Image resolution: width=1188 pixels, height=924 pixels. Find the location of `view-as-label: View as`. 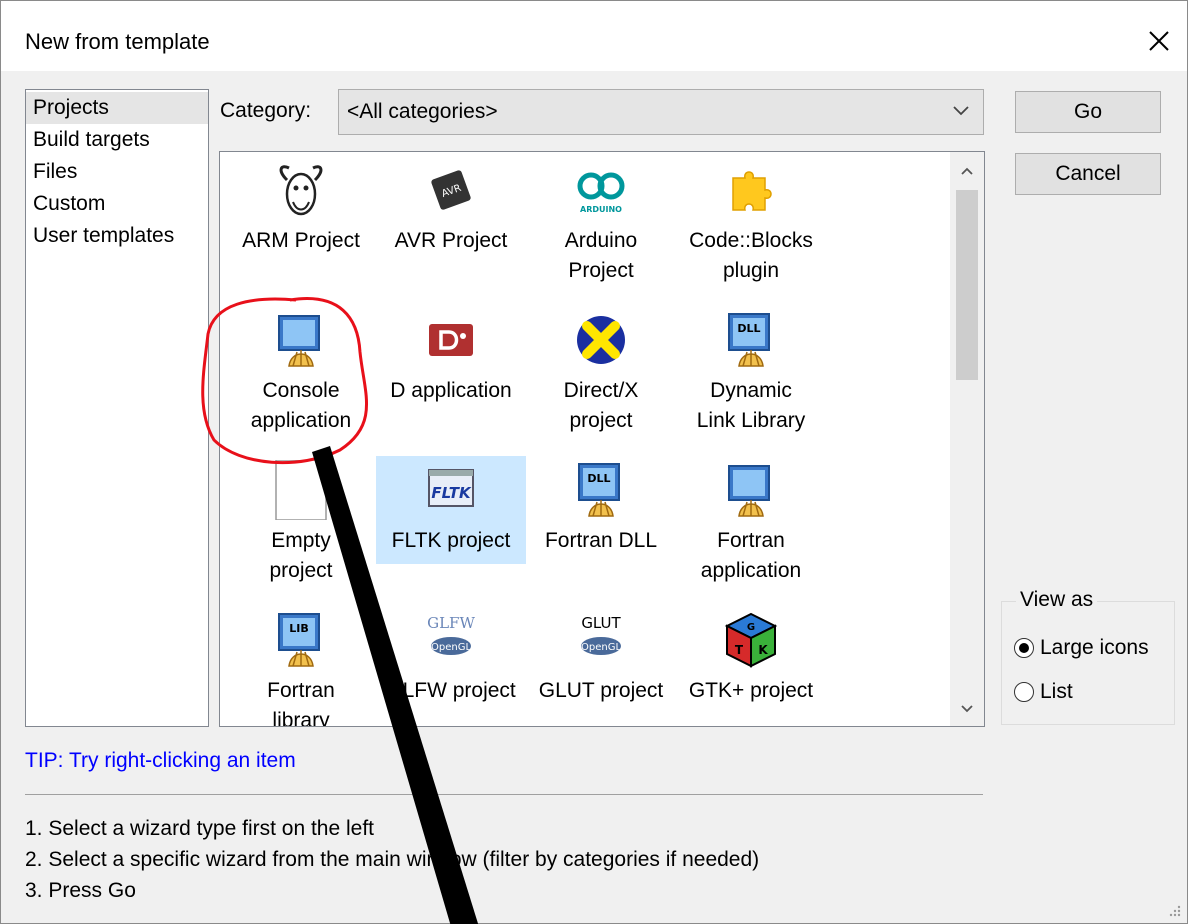

view-as-label: View as is located at coordinates (1057, 600).